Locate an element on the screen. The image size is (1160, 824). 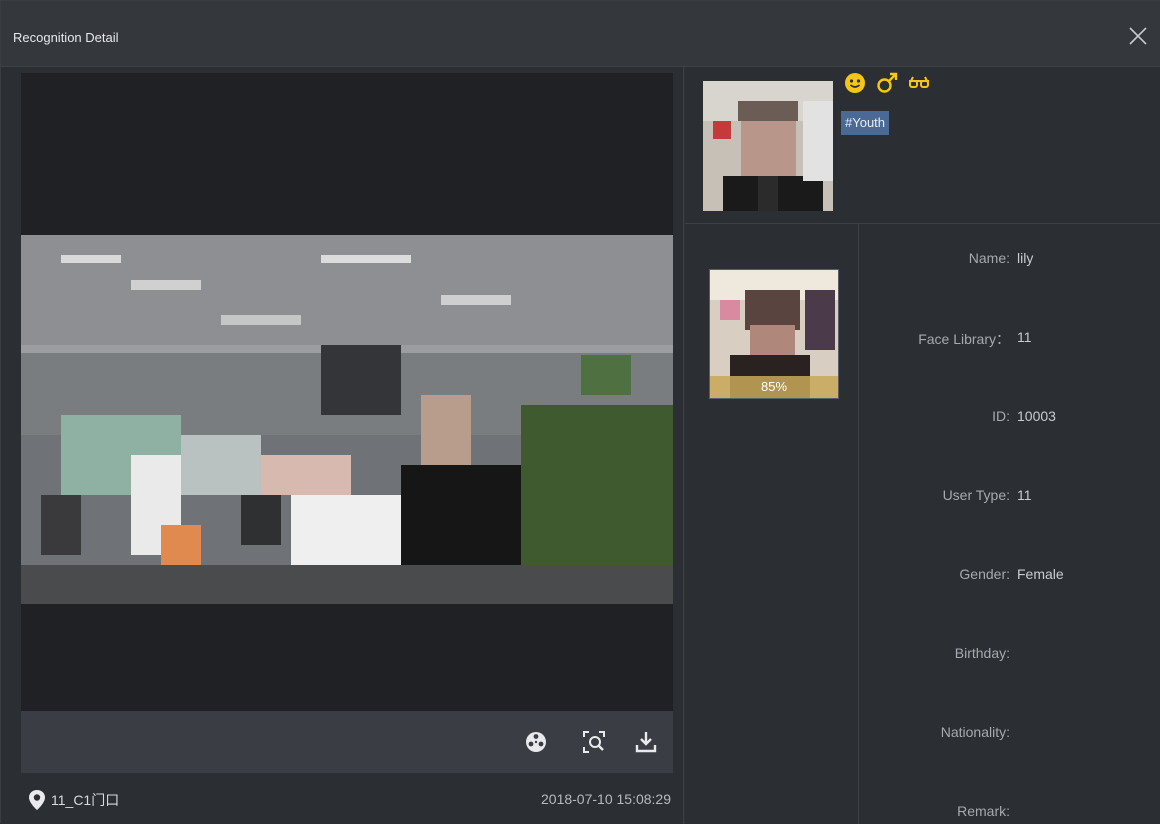
close-button is located at coordinates (1138, 36).